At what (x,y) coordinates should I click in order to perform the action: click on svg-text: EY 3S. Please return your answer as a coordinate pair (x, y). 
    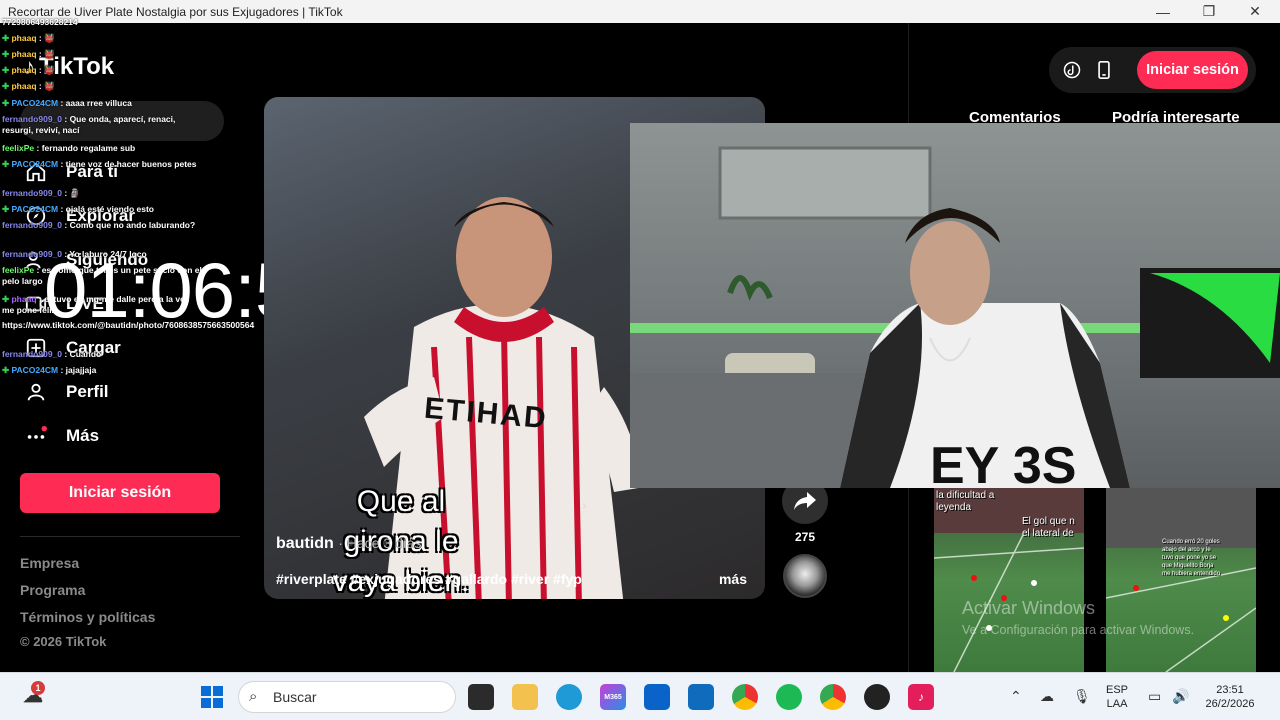
    Looking at the image, I should click on (1003, 462).